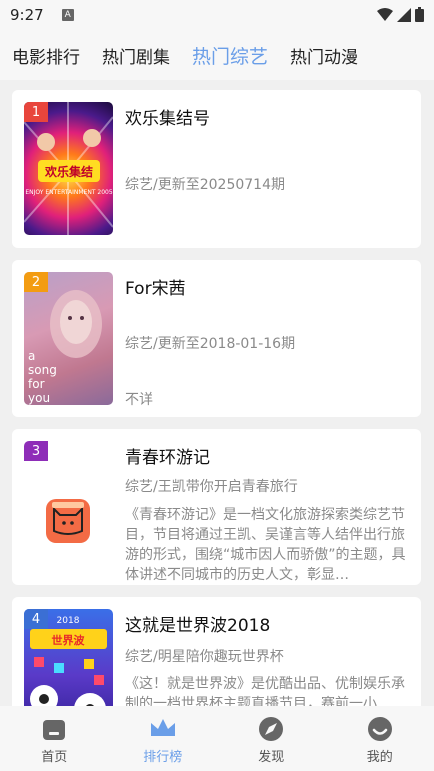 The height and width of the screenshot is (771, 434). I want to click on rank-badge: 1, so click(36, 112).